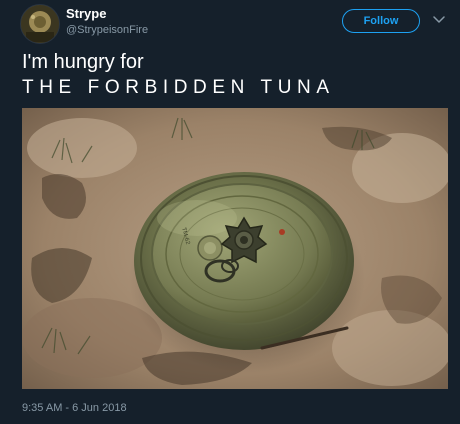 The image size is (460, 424). I want to click on tweet-text-line-1: I'm hungry for, so click(83, 62).